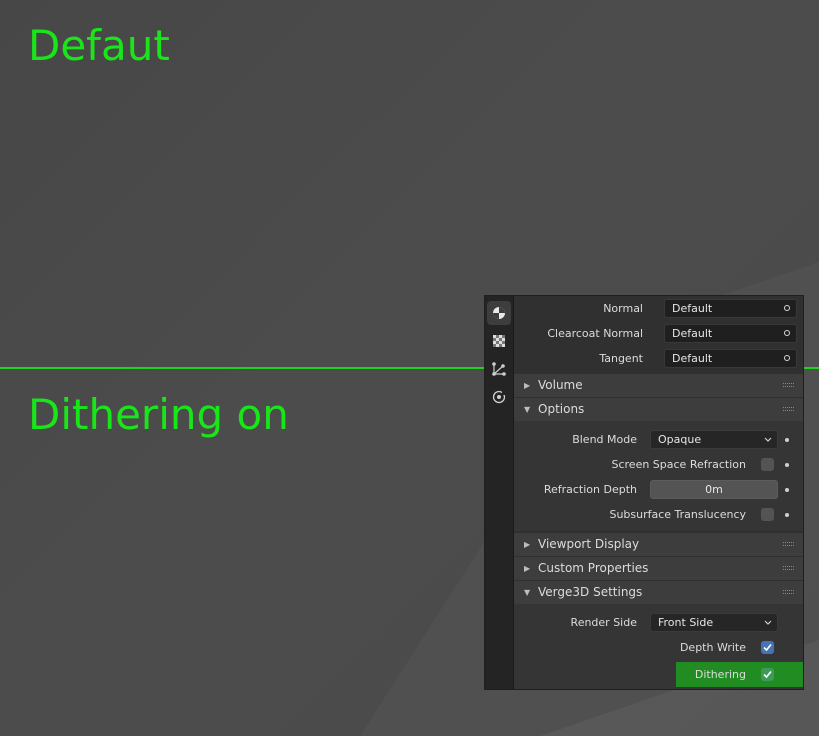 This screenshot has width=819, height=736. Describe the element at coordinates (589, 544) in the screenshot. I see `viewport-display-title: Viewport Display` at that location.